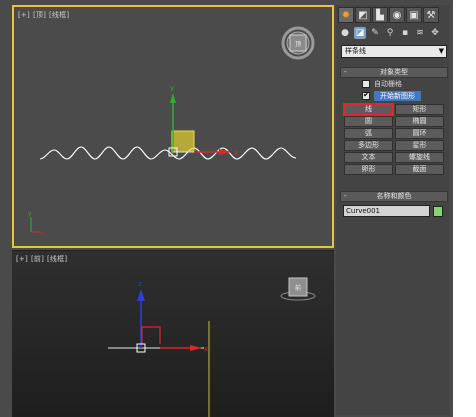  Describe the element at coordinates (375, 33) in the screenshot. I see `lights-icon: ✎` at that location.